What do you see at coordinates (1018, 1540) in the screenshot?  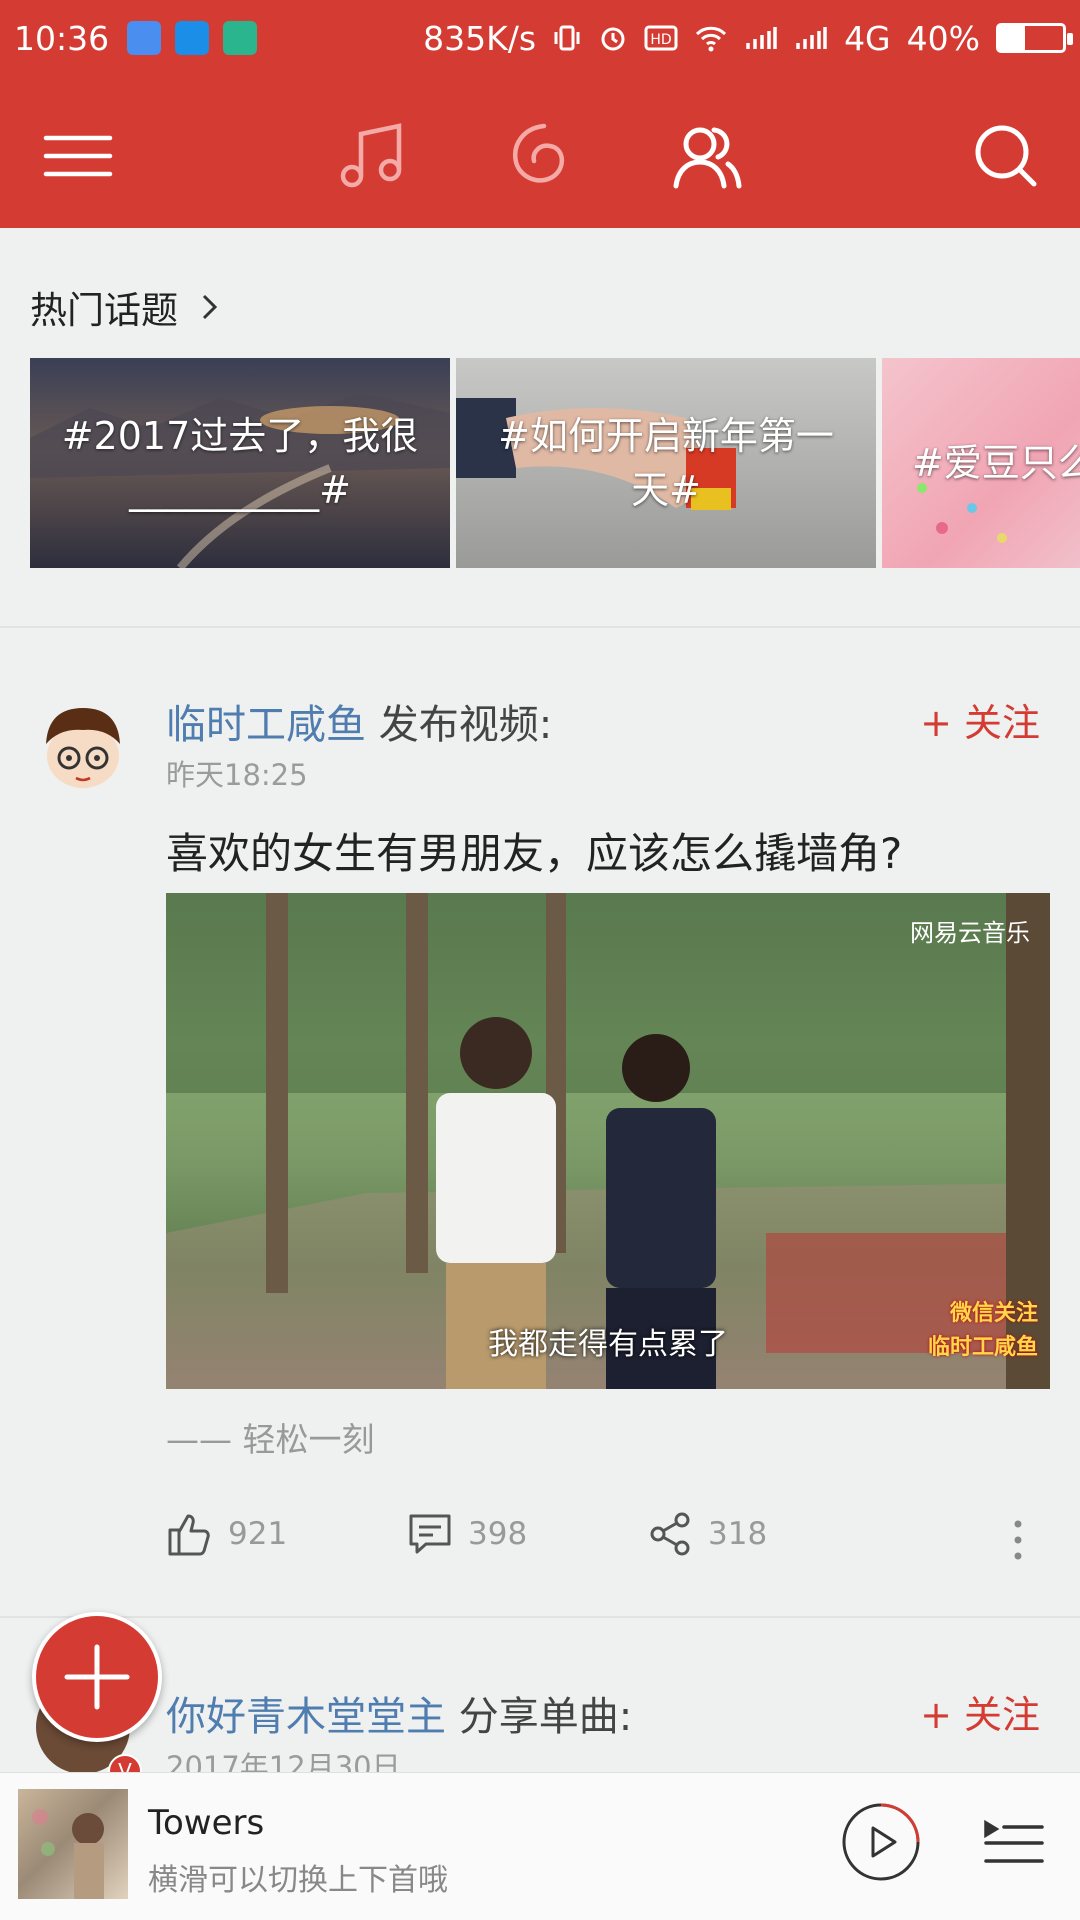 I see `more-icon` at bounding box center [1018, 1540].